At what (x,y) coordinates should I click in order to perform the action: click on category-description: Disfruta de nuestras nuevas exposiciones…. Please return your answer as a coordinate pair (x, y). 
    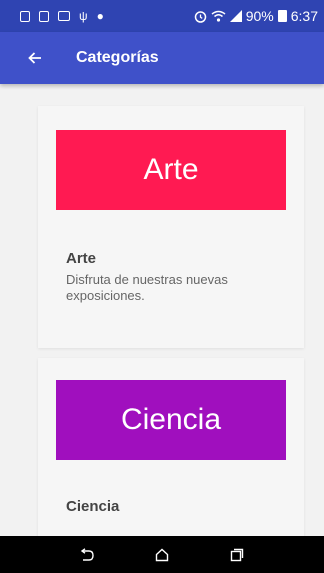
    Looking at the image, I should click on (147, 287).